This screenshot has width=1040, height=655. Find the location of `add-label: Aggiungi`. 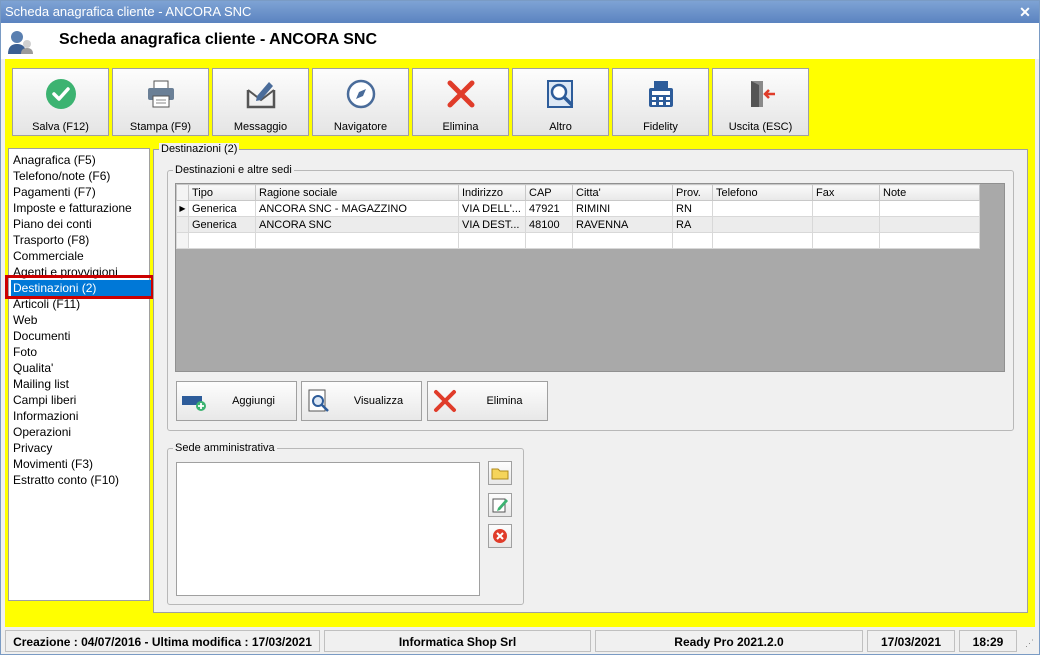

add-label: Aggiungi is located at coordinates (253, 401).